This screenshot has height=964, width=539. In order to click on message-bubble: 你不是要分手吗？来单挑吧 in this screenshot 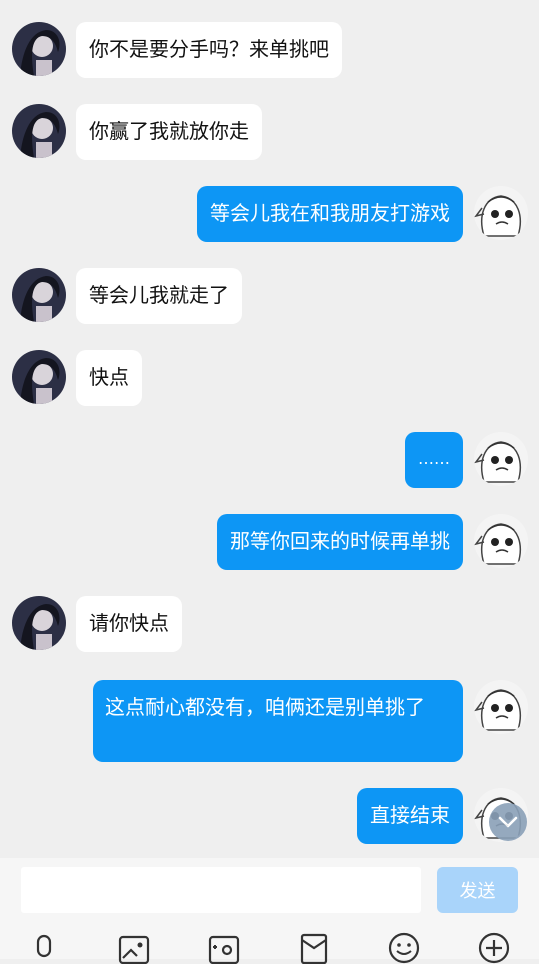, I will do `click(209, 50)`.